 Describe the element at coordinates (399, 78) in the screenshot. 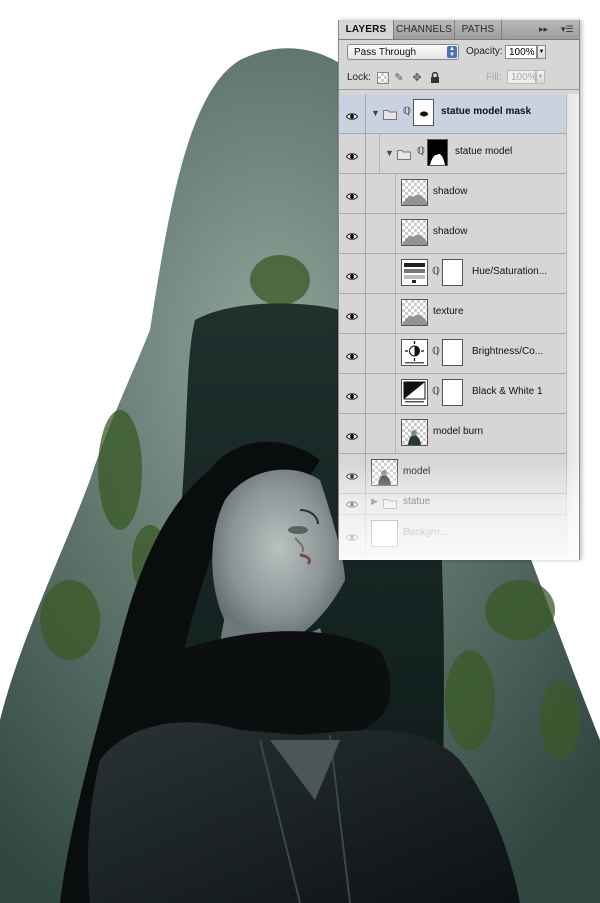

I see `lock-paint-icon: ✎` at that location.